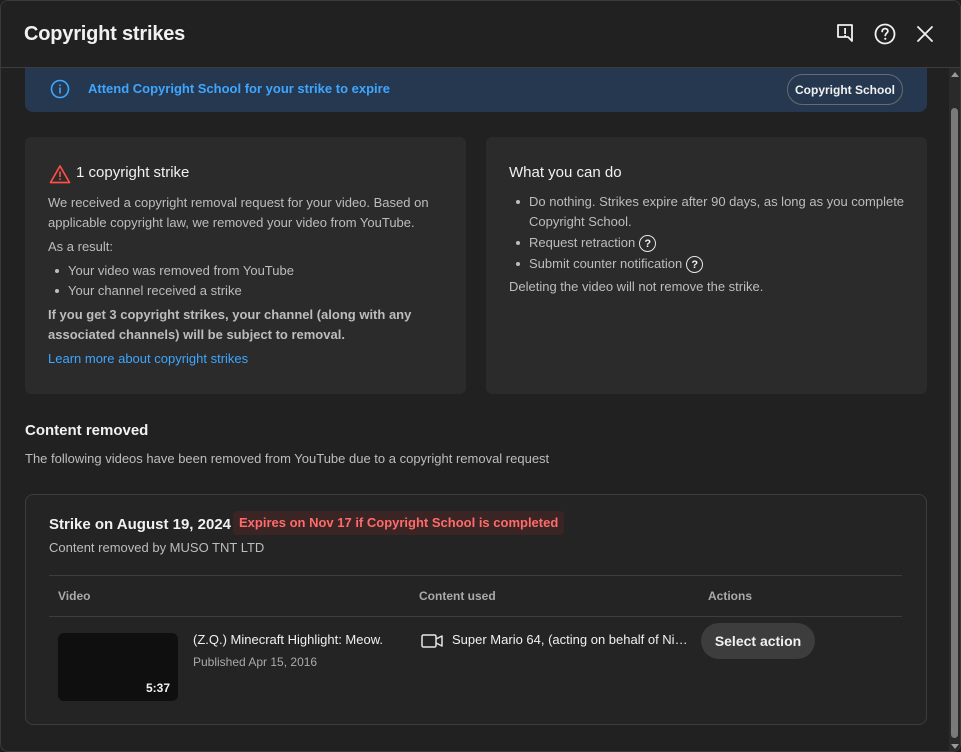 Image resolution: width=961 pixels, height=752 pixels. I want to click on options-title: What you can do, so click(565, 172).